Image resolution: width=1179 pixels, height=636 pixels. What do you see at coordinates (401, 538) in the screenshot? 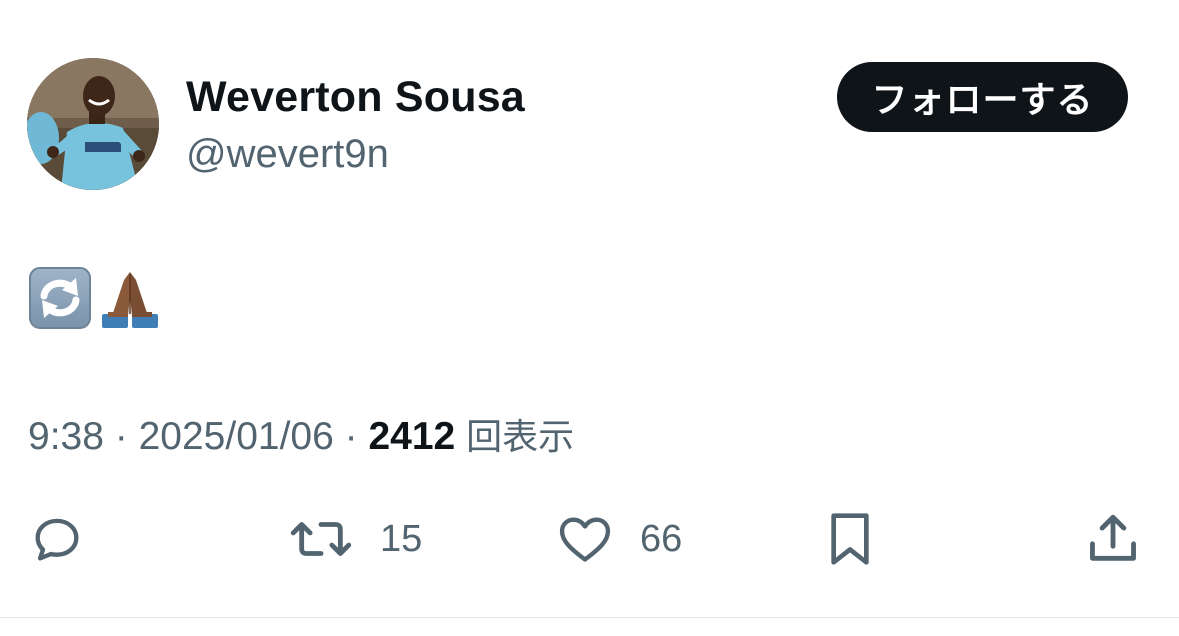
I see `retweet-count: 15` at bounding box center [401, 538].